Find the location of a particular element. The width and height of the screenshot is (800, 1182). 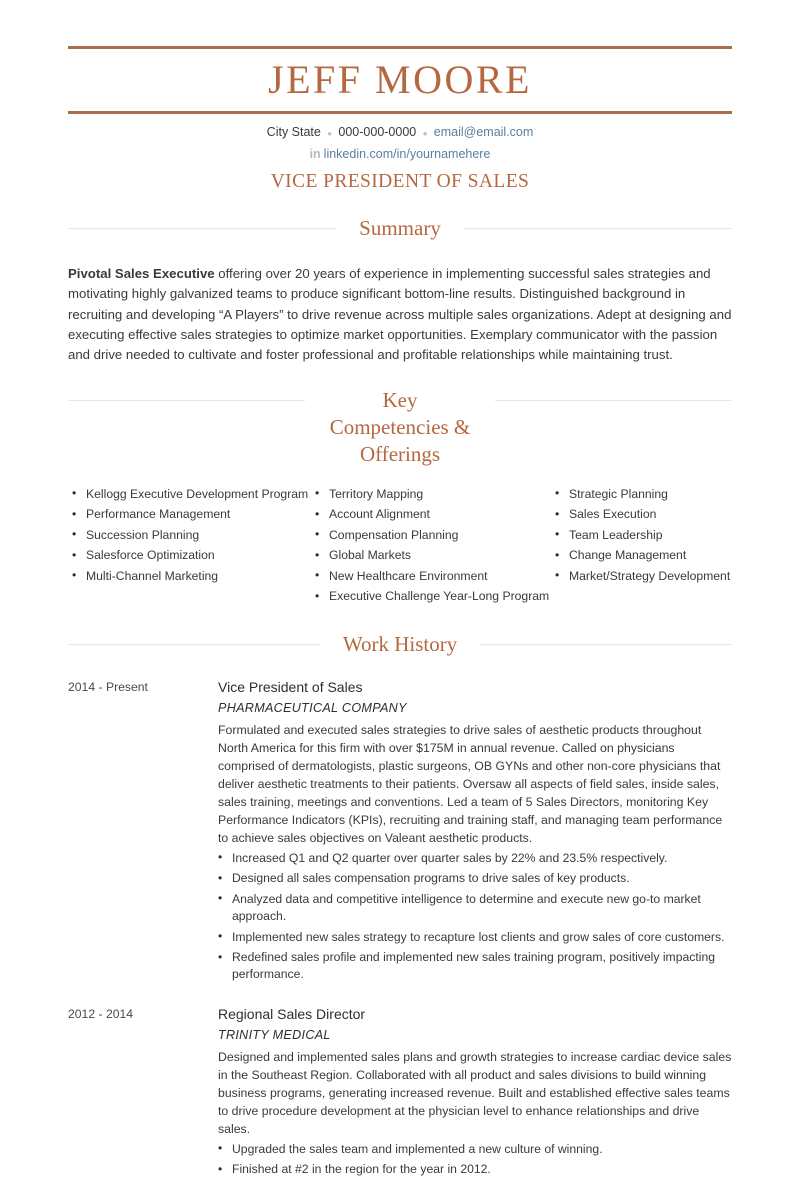

job-dates: 2012 - 2014 is located at coordinates (101, 1013).